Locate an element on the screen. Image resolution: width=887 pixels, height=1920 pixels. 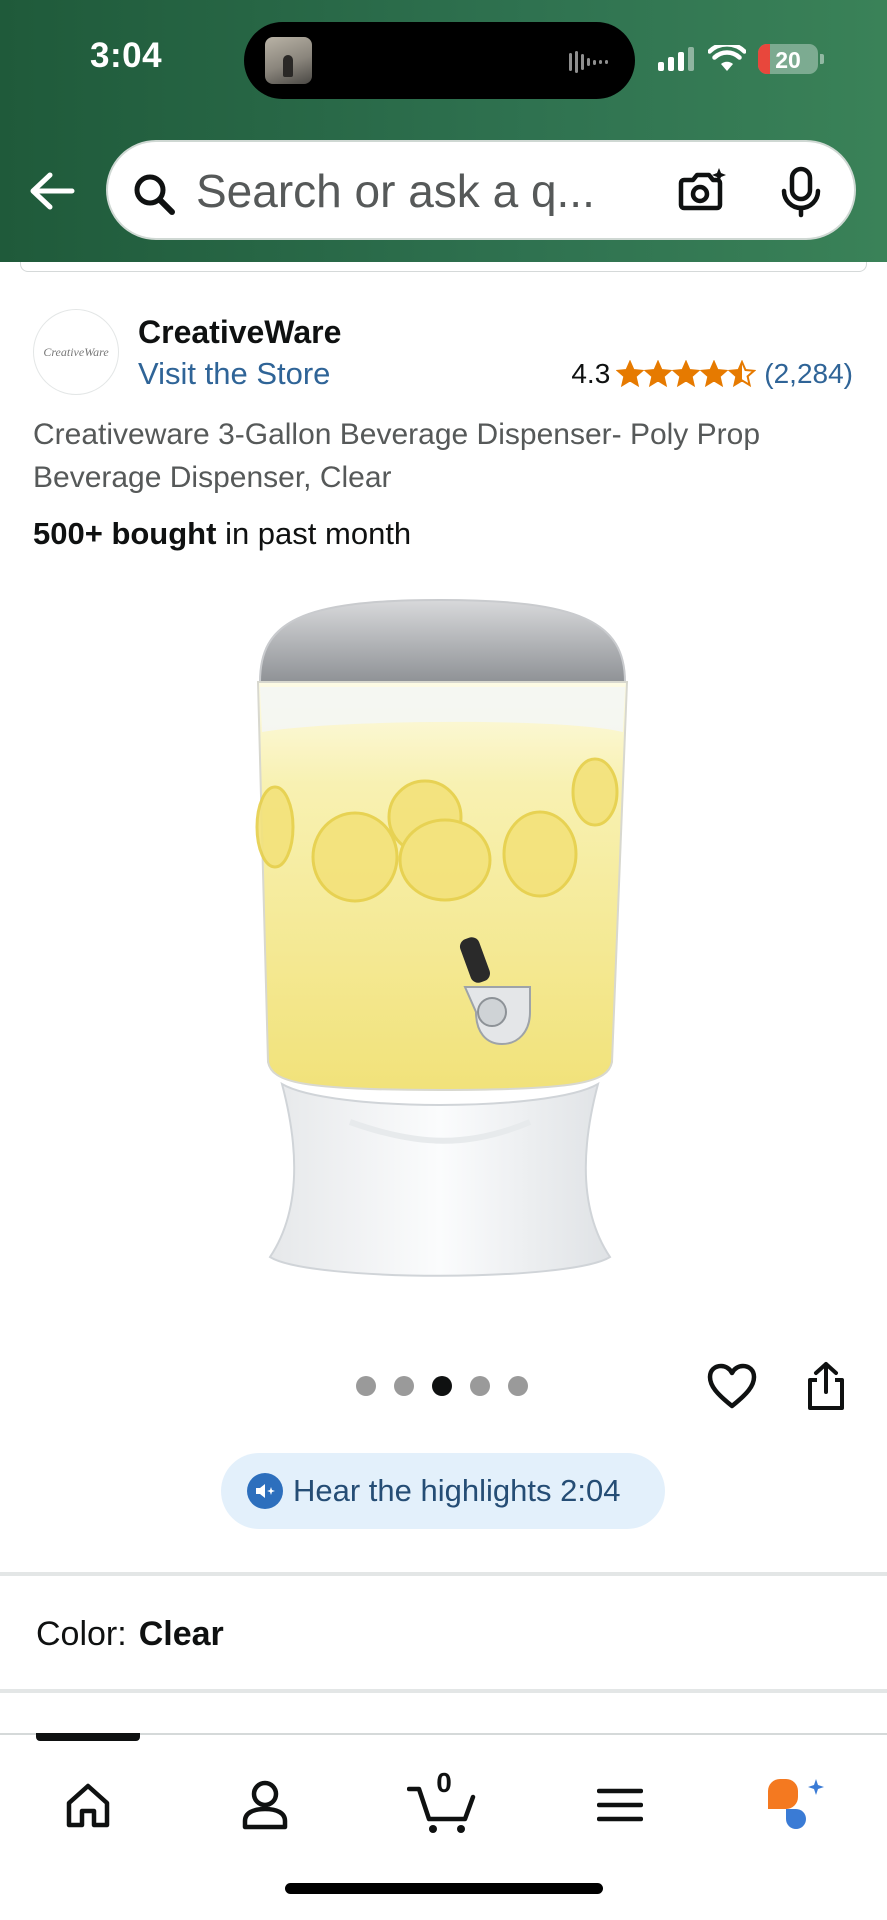
home-icon is located at coordinates (88, 1805).